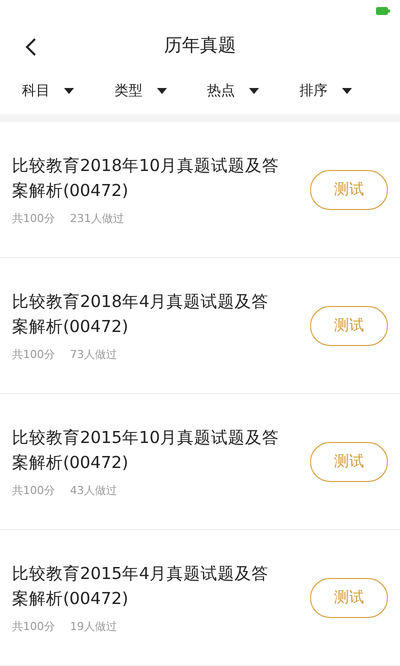  Describe the element at coordinates (148, 586) in the screenshot. I see `exam-title: 比较教育2015年4月真题试题及答案解析(00472)` at that location.